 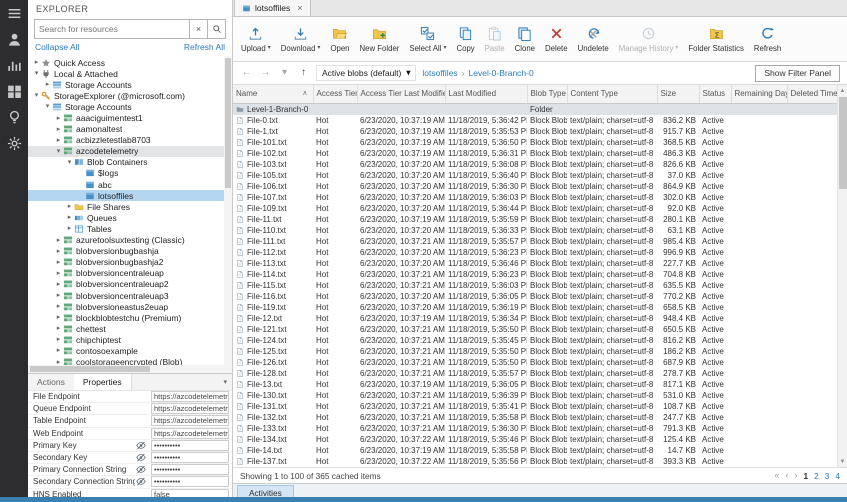 I want to click on delete-button: Delete, so click(x=556, y=39).